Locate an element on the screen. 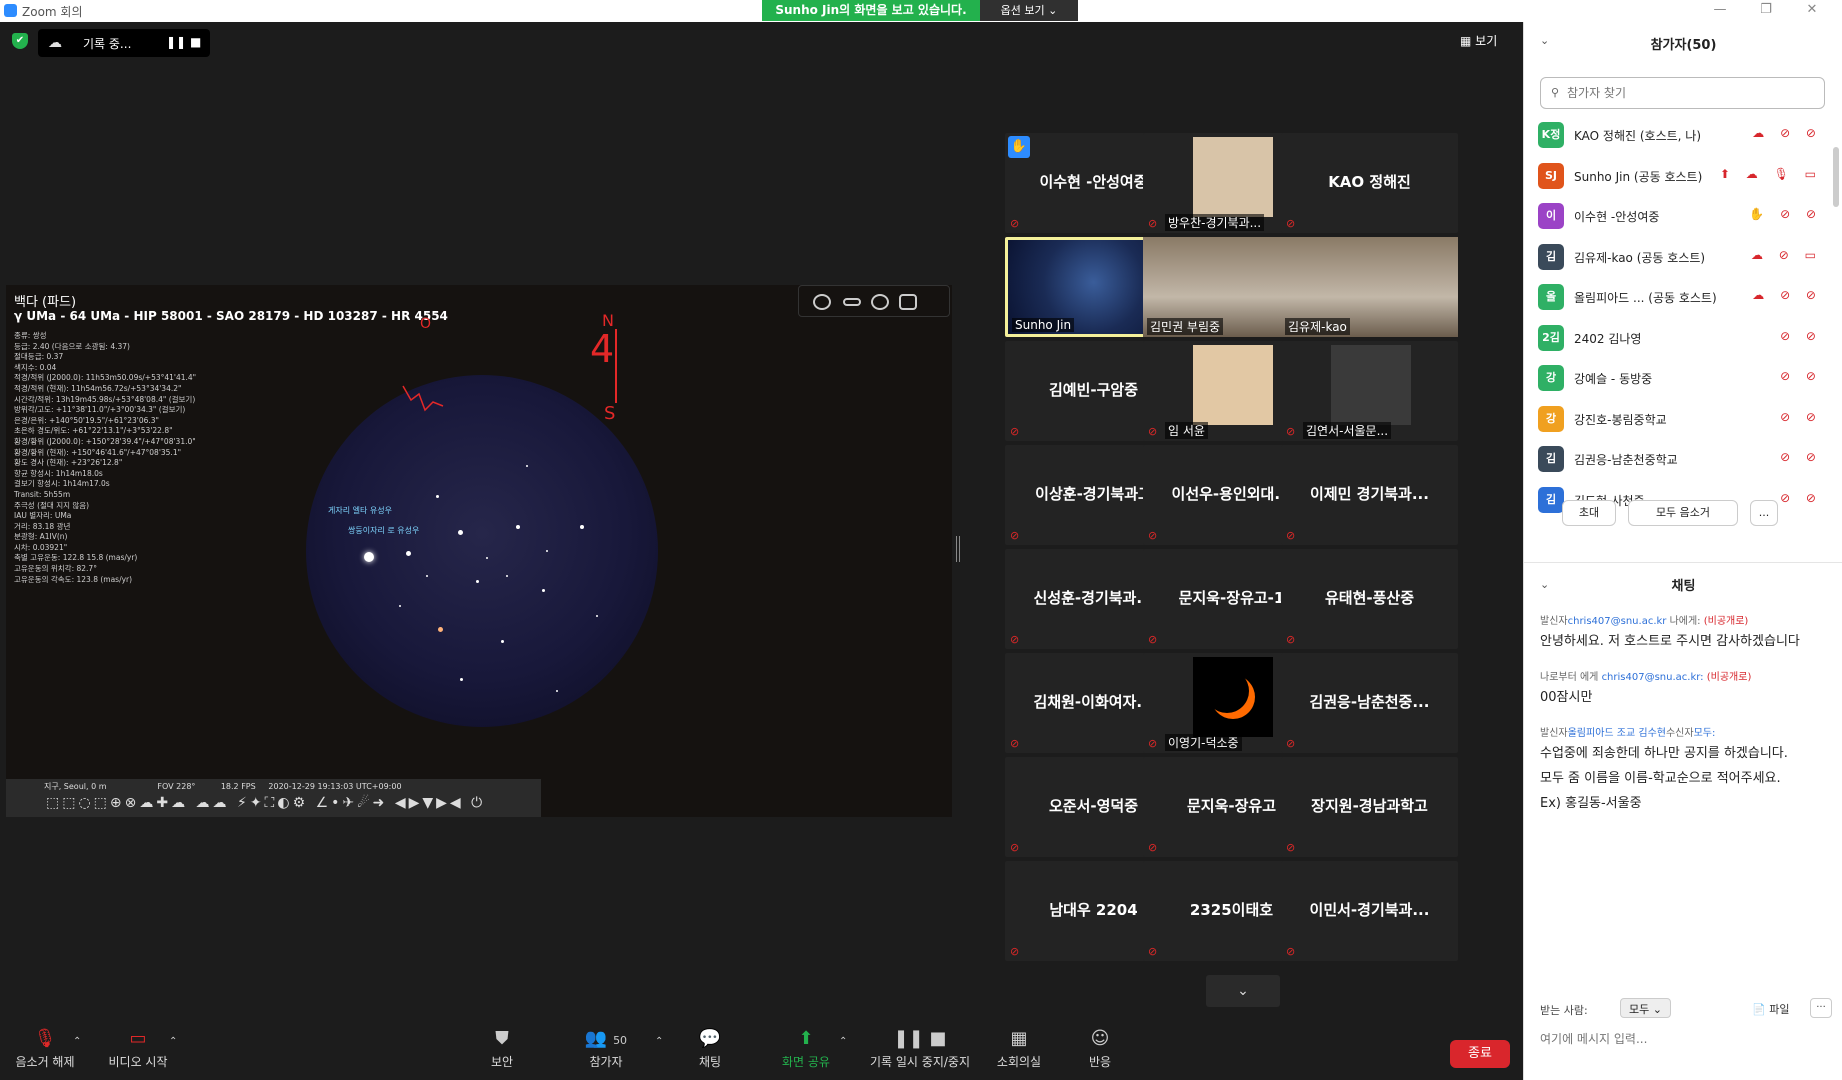 The width and height of the screenshot is (1842, 1080). participant-name: 강예슬 - 동방중 is located at coordinates (1613, 379).